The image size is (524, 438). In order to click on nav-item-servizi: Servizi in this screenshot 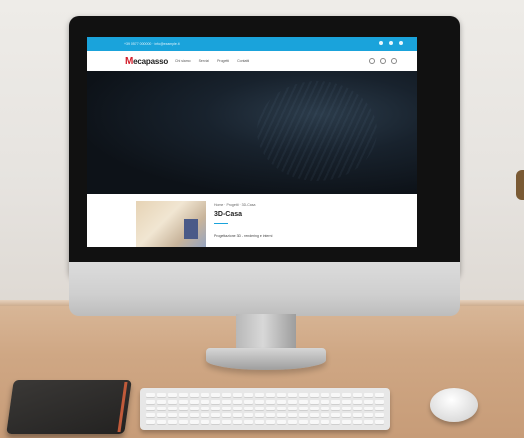, I will do `click(204, 61)`.